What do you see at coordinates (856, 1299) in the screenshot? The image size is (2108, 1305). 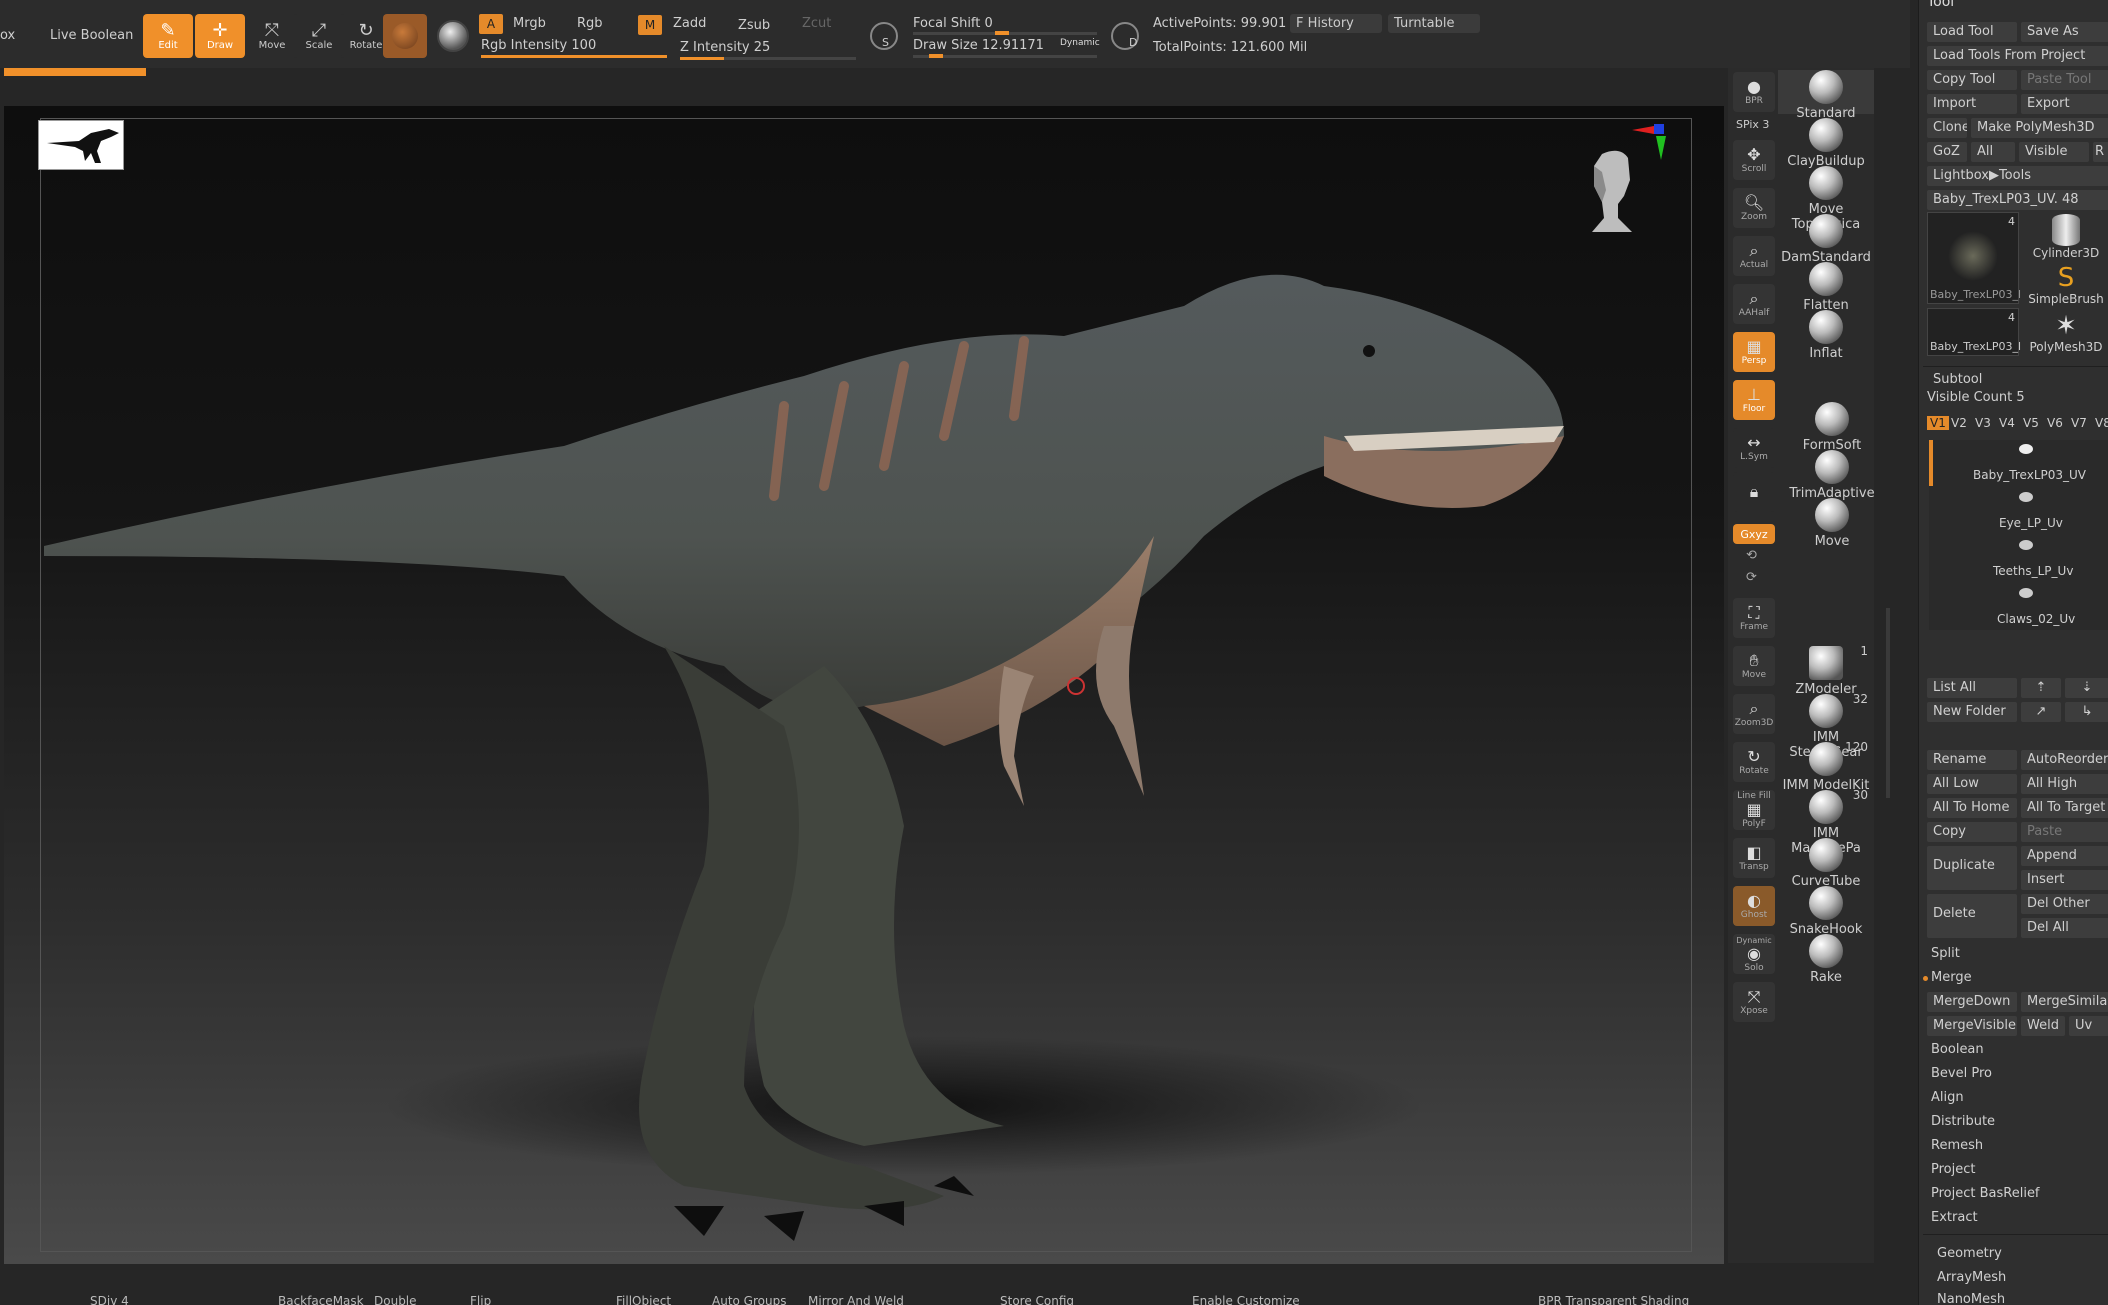 I see `mirror-and-weld-button: Mirror And Weld` at bounding box center [856, 1299].